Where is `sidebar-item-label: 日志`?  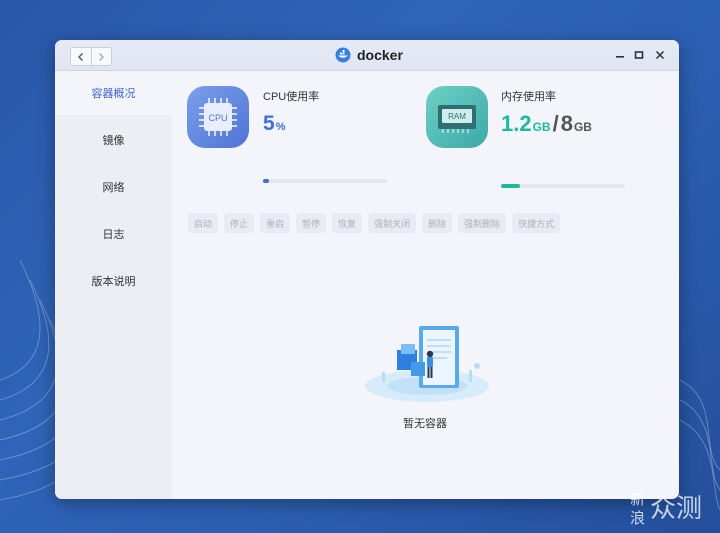 sidebar-item-label: 日志 is located at coordinates (113, 235).